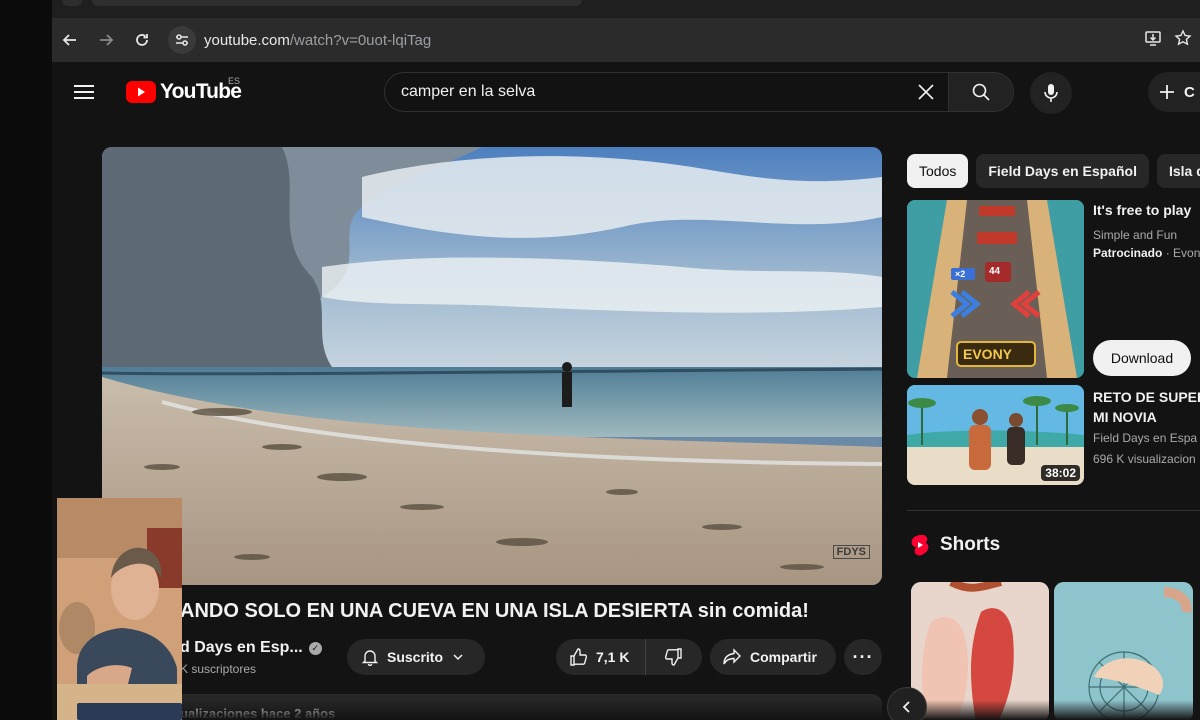 The height and width of the screenshot is (720, 1200). I want to click on recommended-title-line2: MI NOVIA, so click(1125, 417).